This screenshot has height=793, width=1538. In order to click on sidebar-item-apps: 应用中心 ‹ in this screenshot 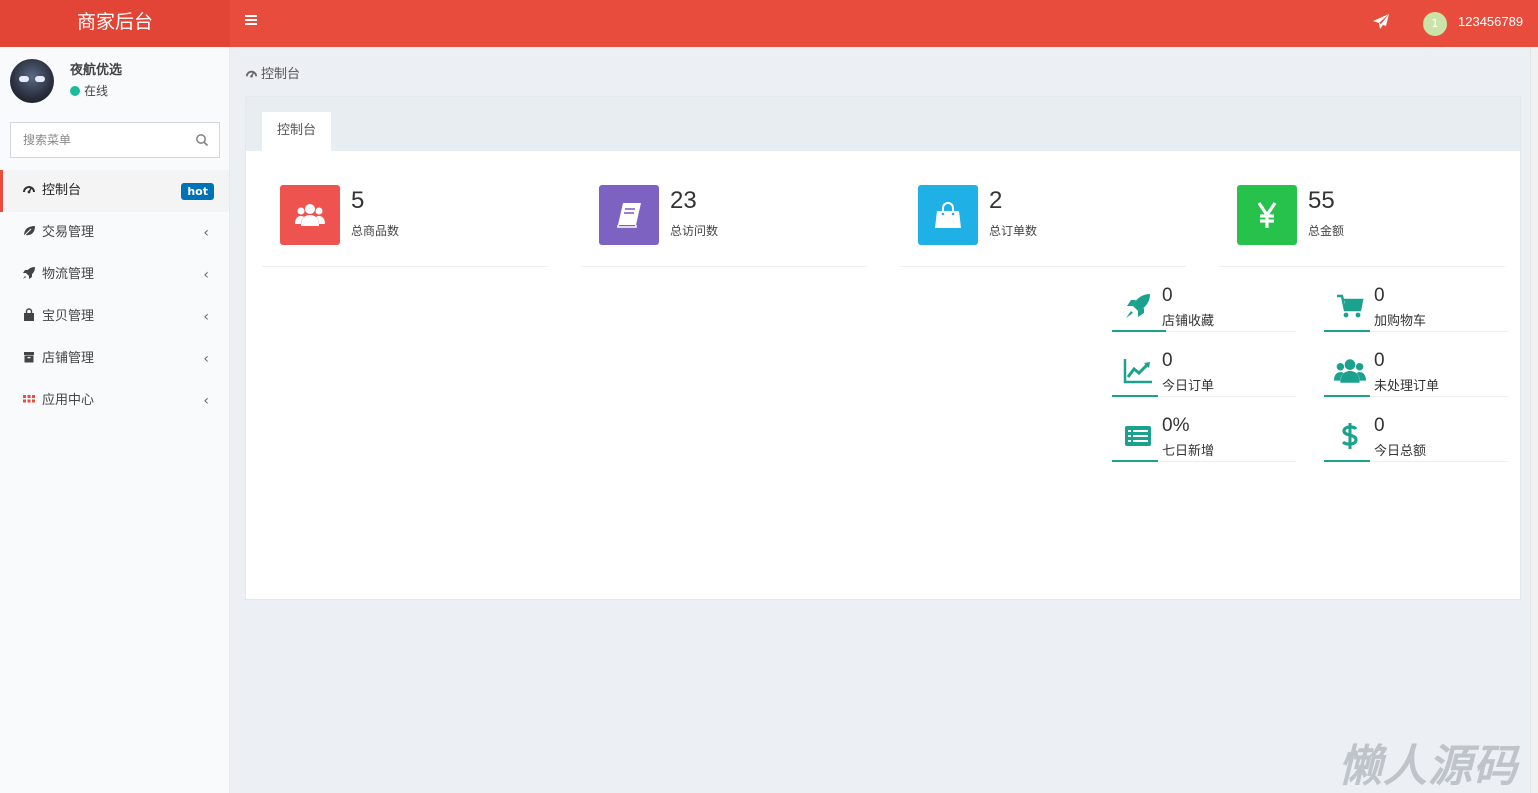, I will do `click(114, 401)`.